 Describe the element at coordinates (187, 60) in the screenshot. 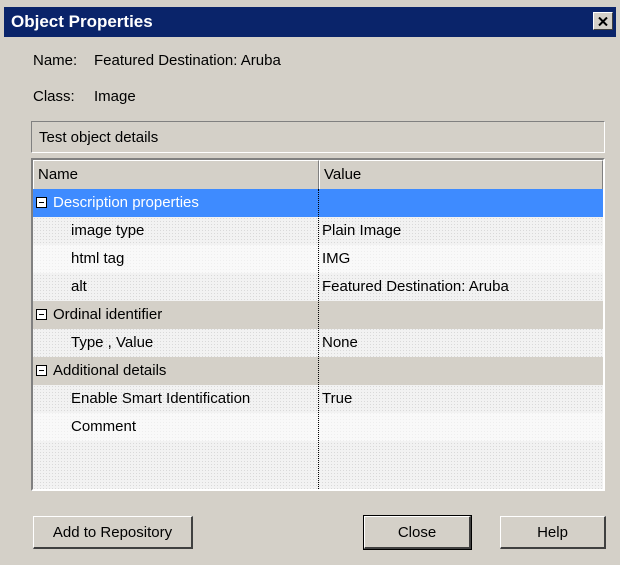

I see `name-value: Featured Destination: Aruba` at that location.